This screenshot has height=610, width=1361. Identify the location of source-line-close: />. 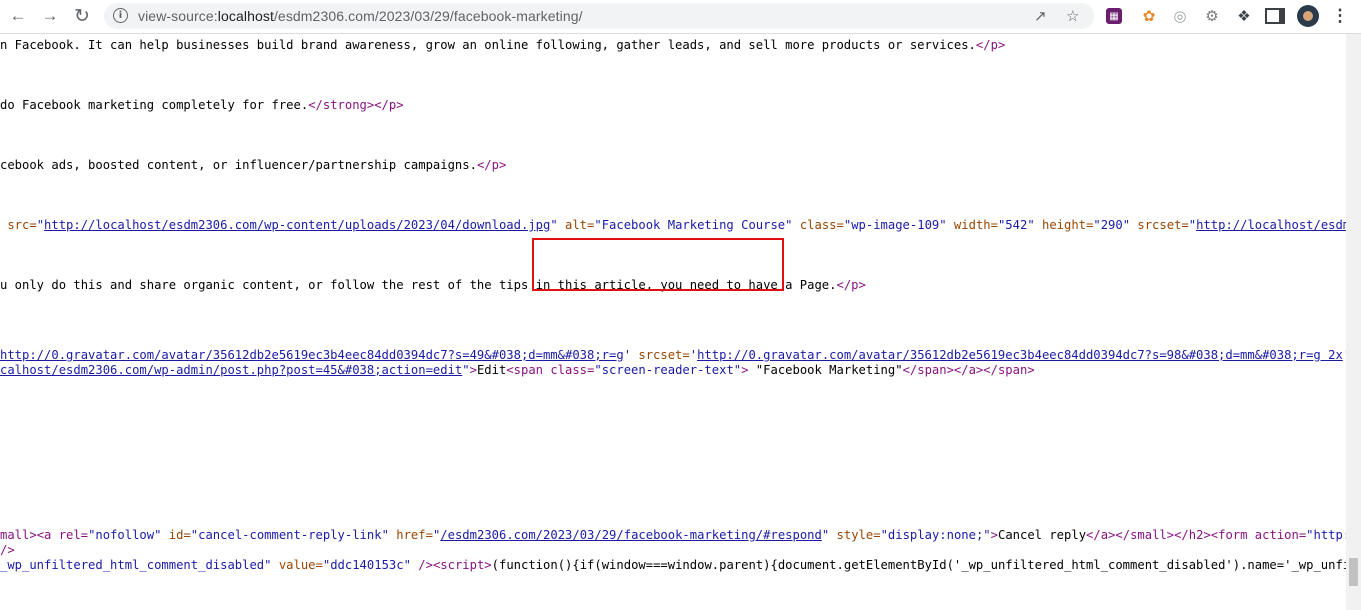
(7, 550).